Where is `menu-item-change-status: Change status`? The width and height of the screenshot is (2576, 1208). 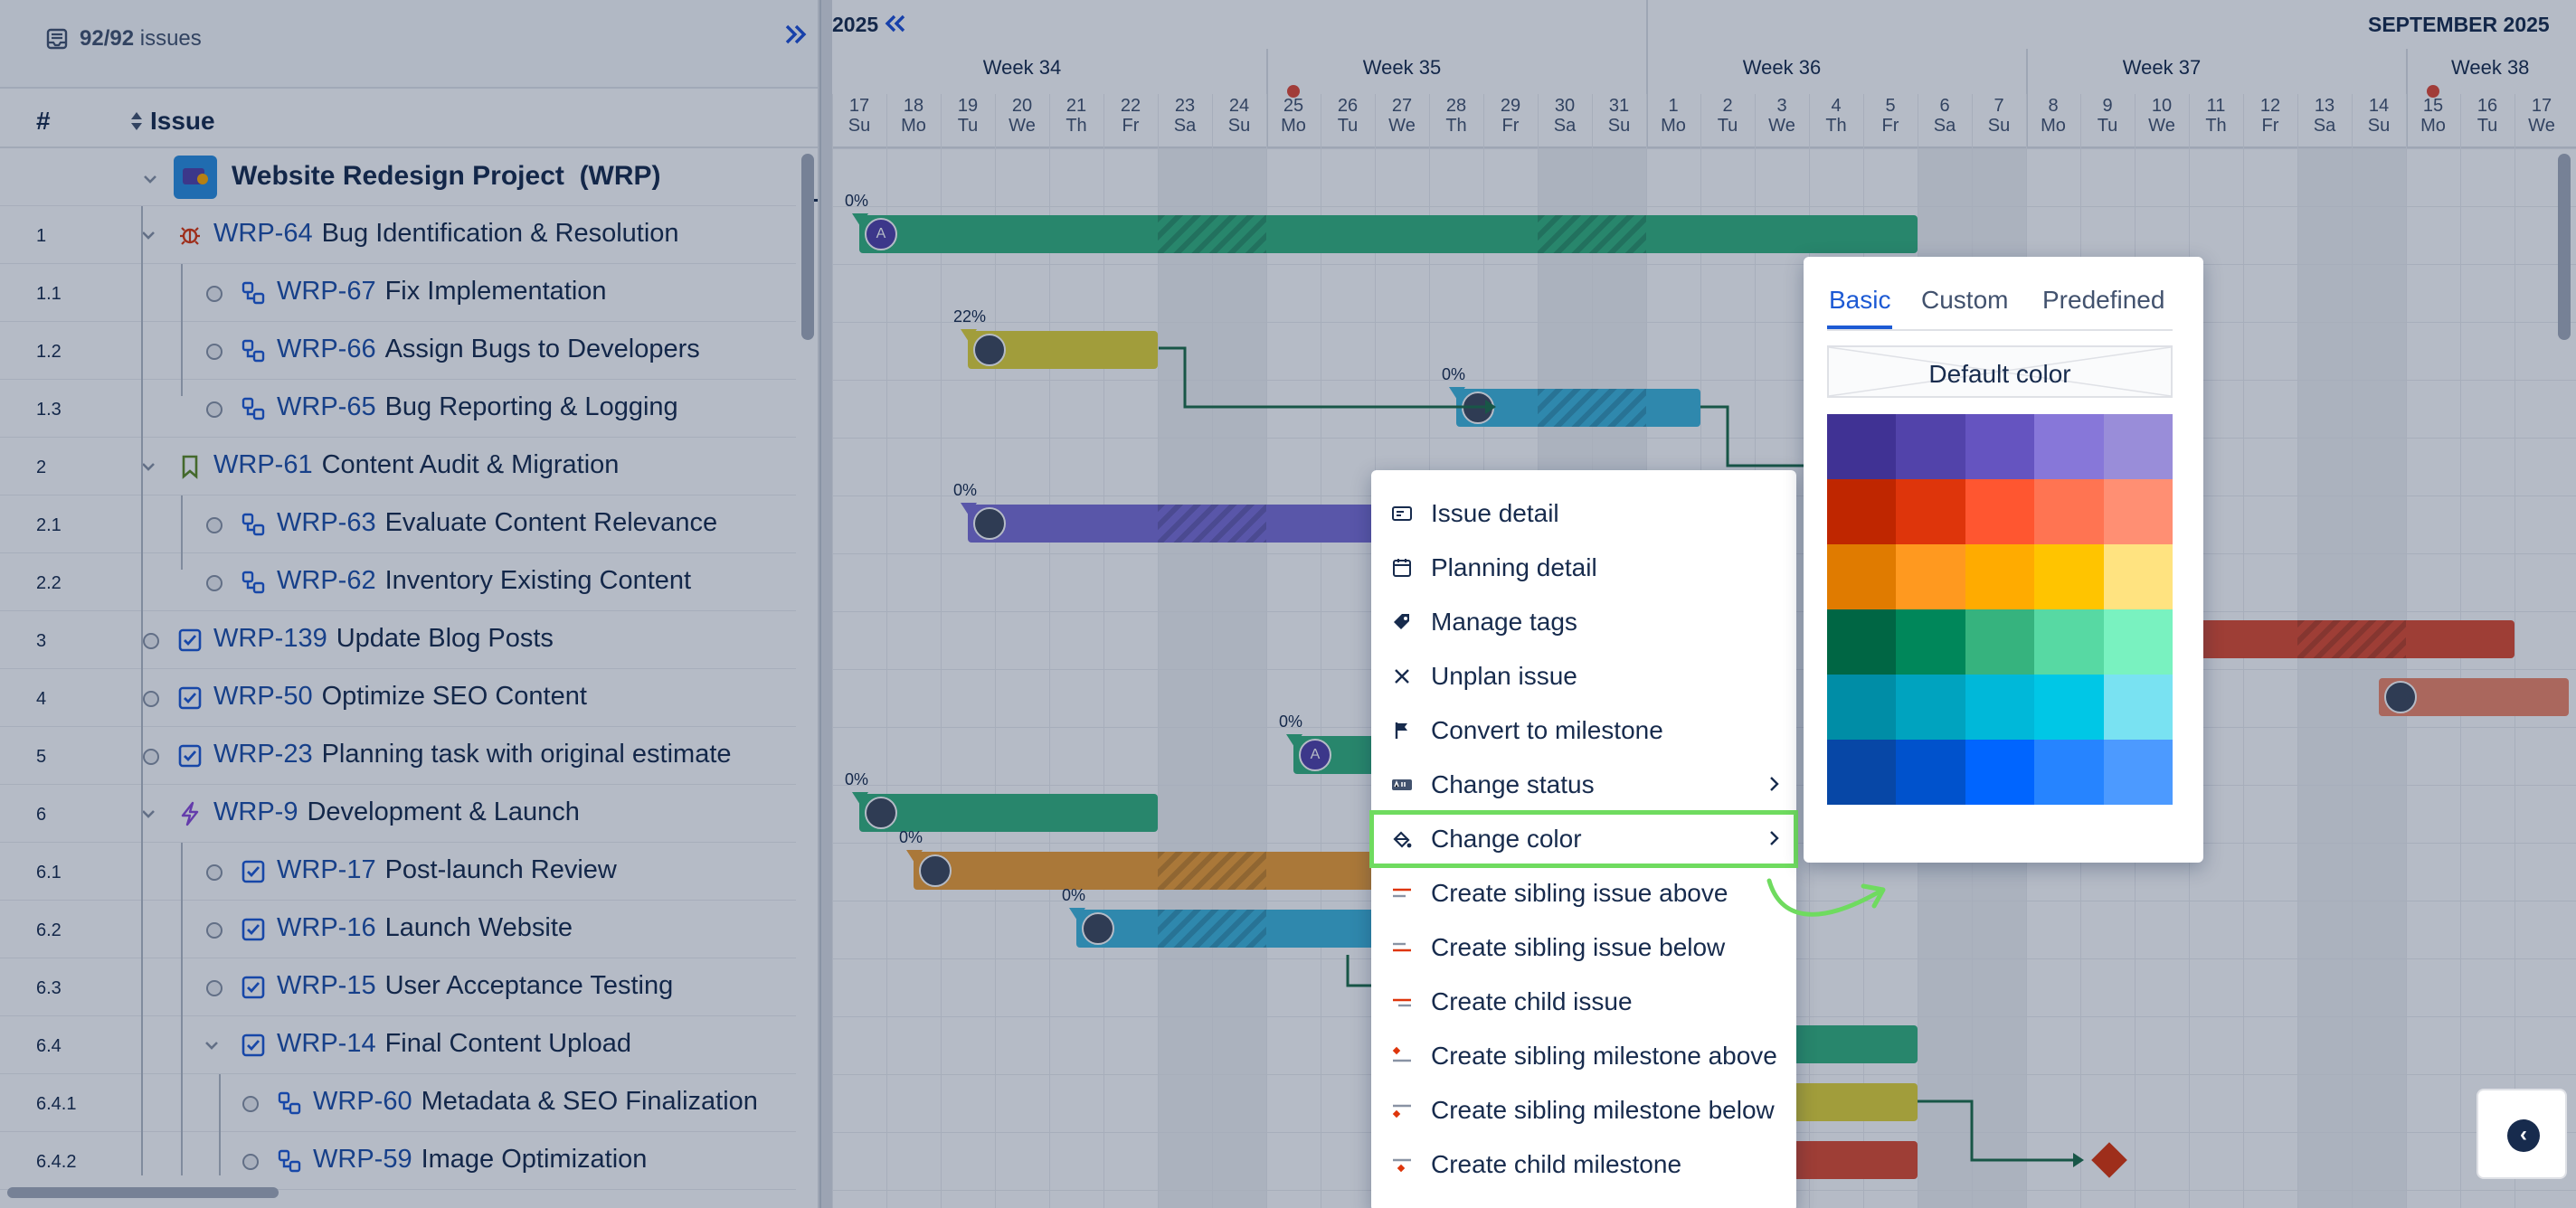
menu-item-change-status: Change status is located at coordinates (1583, 785).